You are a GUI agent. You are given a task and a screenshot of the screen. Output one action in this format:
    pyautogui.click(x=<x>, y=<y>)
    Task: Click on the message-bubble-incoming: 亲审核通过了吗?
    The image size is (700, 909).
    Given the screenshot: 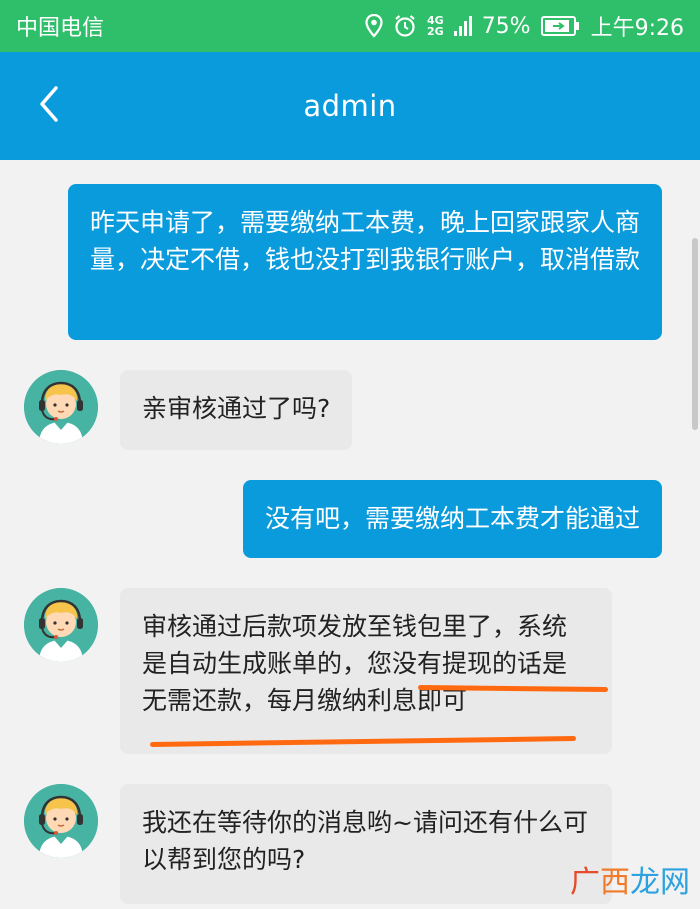 What is the action you would take?
    pyautogui.click(x=236, y=410)
    